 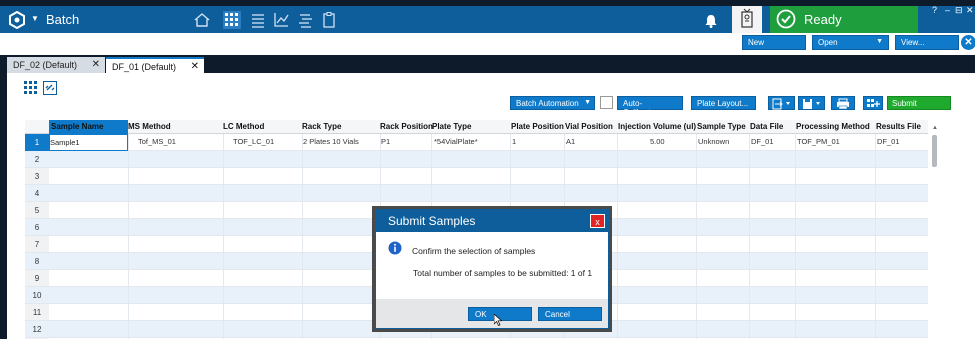 I want to click on vertical-scrollbar: ▲, so click(x=935, y=232).